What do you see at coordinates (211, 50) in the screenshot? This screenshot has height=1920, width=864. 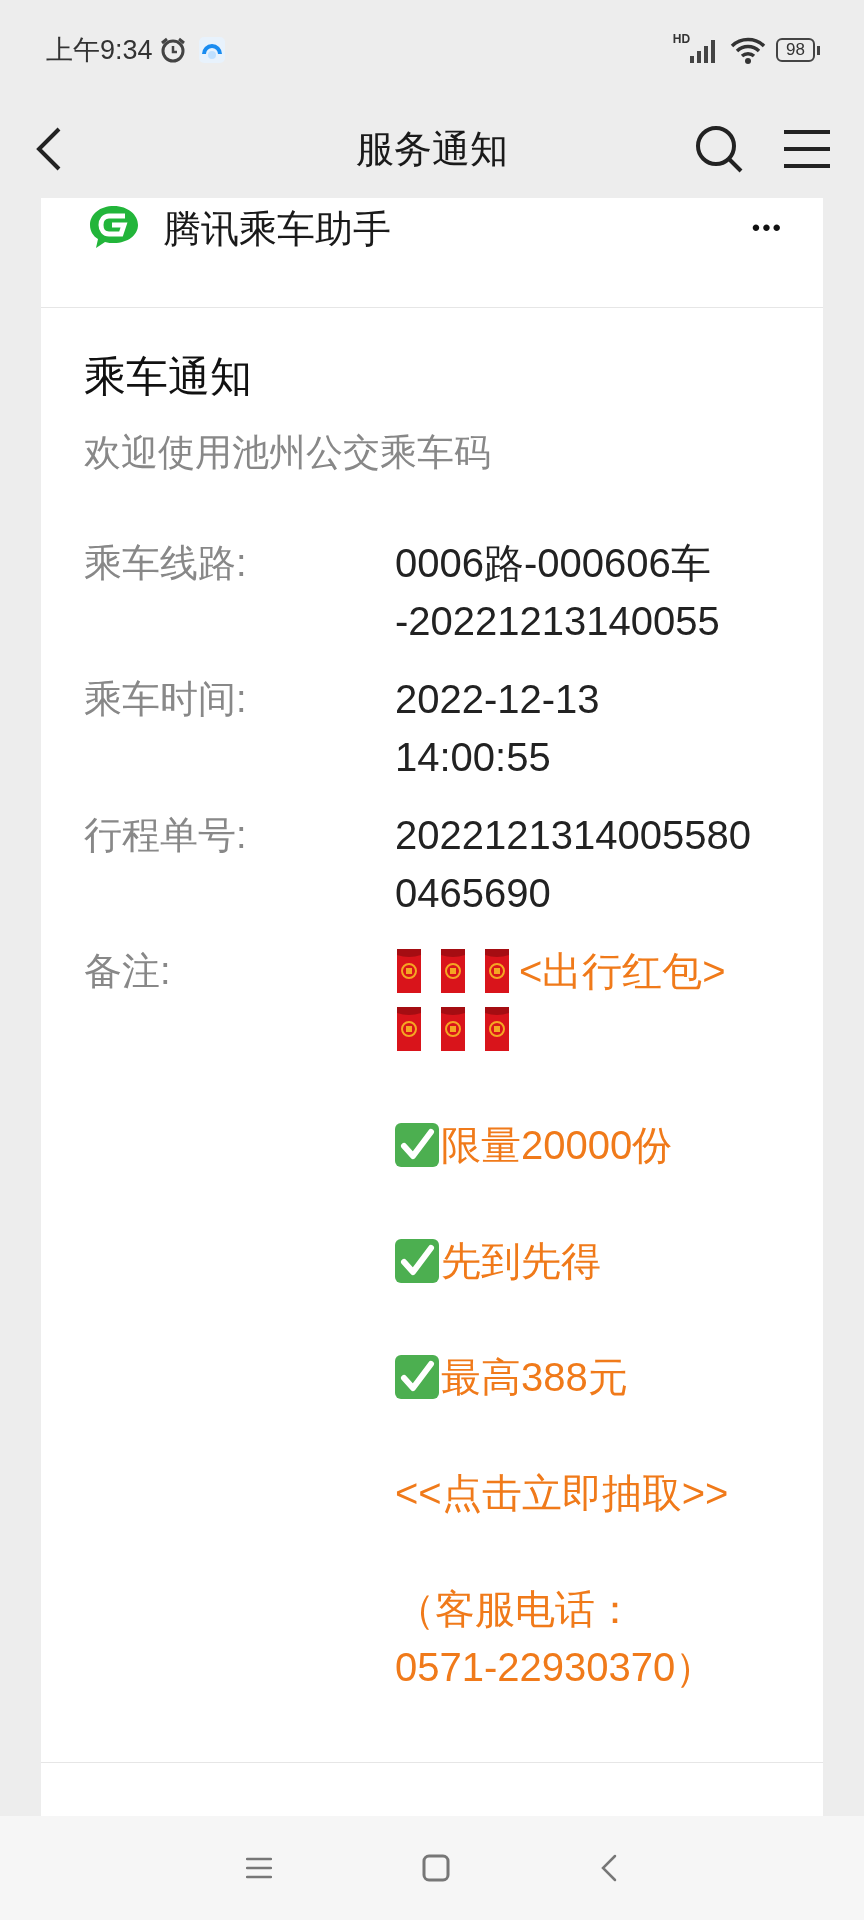 I see `app-notification-icon` at bounding box center [211, 50].